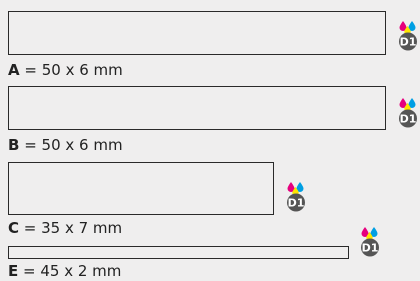 The height and width of the screenshot is (281, 420). I want to click on dimension-value: = 35 x 7 mm, so click(71, 228).